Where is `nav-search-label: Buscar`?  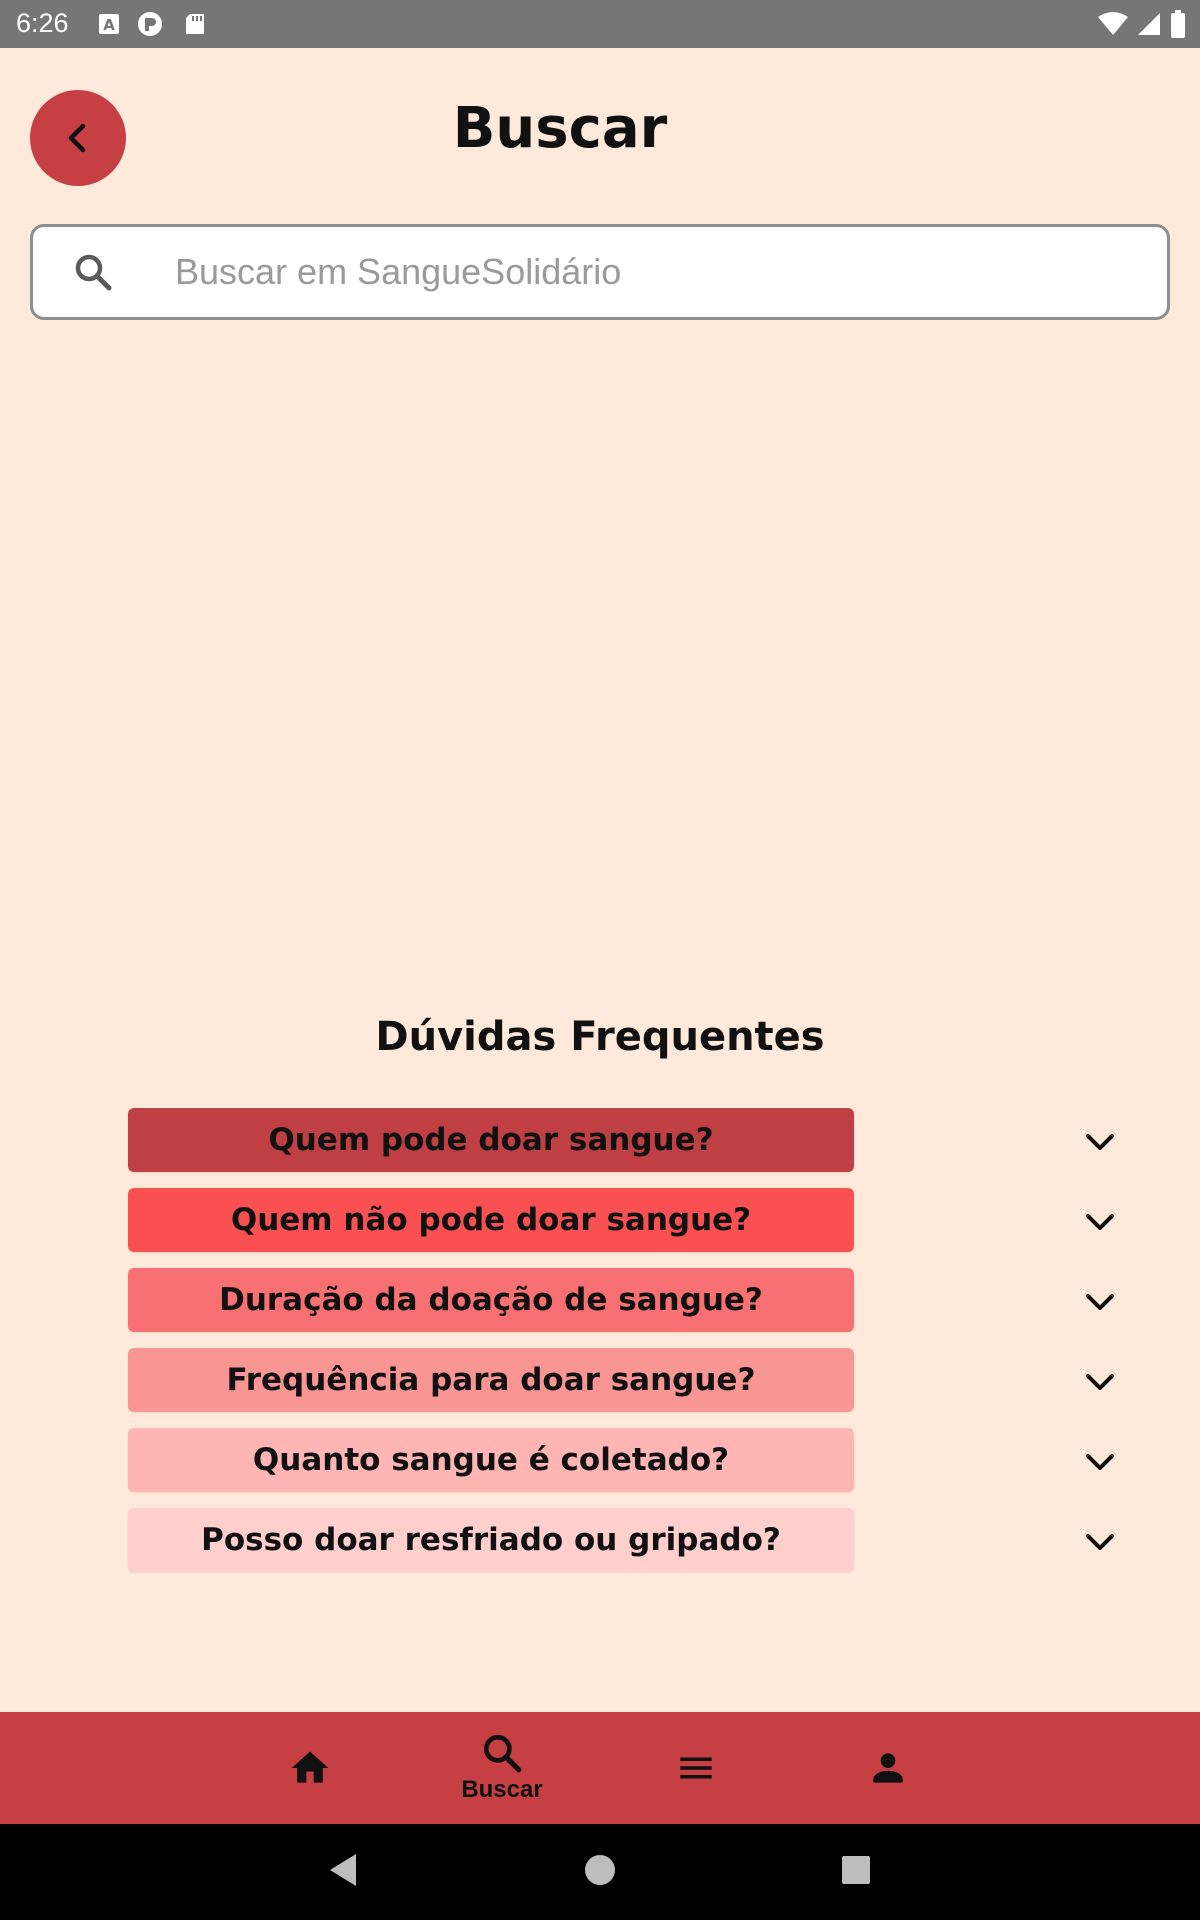 nav-search-label: Buscar is located at coordinates (502, 1789).